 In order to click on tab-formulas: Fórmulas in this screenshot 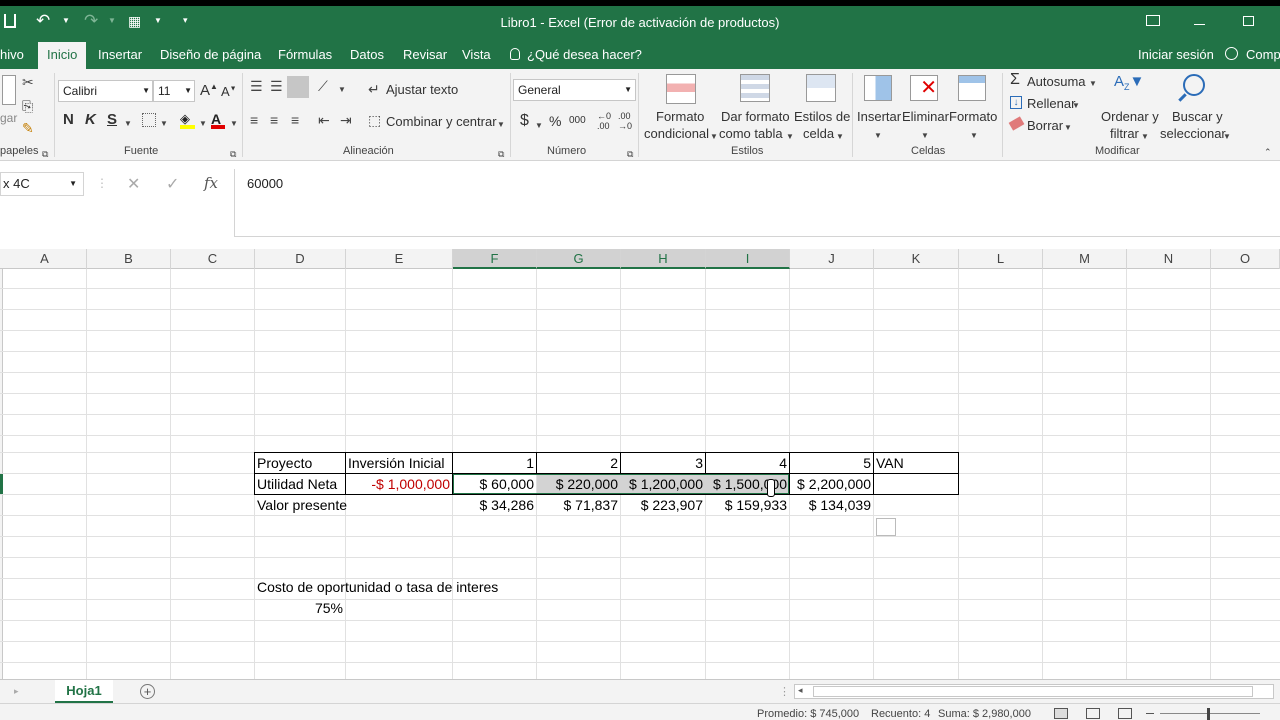, I will do `click(305, 54)`.